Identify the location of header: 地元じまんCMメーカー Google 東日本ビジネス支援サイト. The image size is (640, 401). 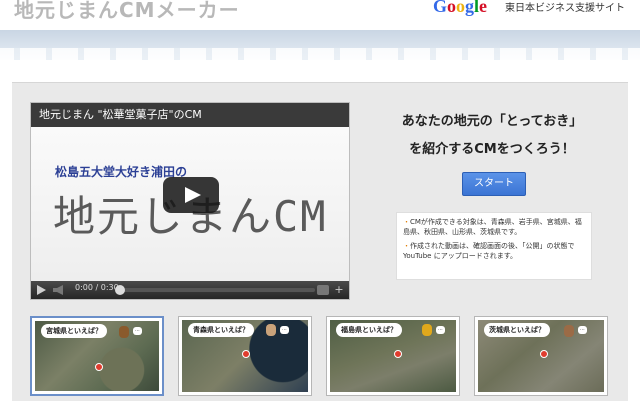
(320, 15).